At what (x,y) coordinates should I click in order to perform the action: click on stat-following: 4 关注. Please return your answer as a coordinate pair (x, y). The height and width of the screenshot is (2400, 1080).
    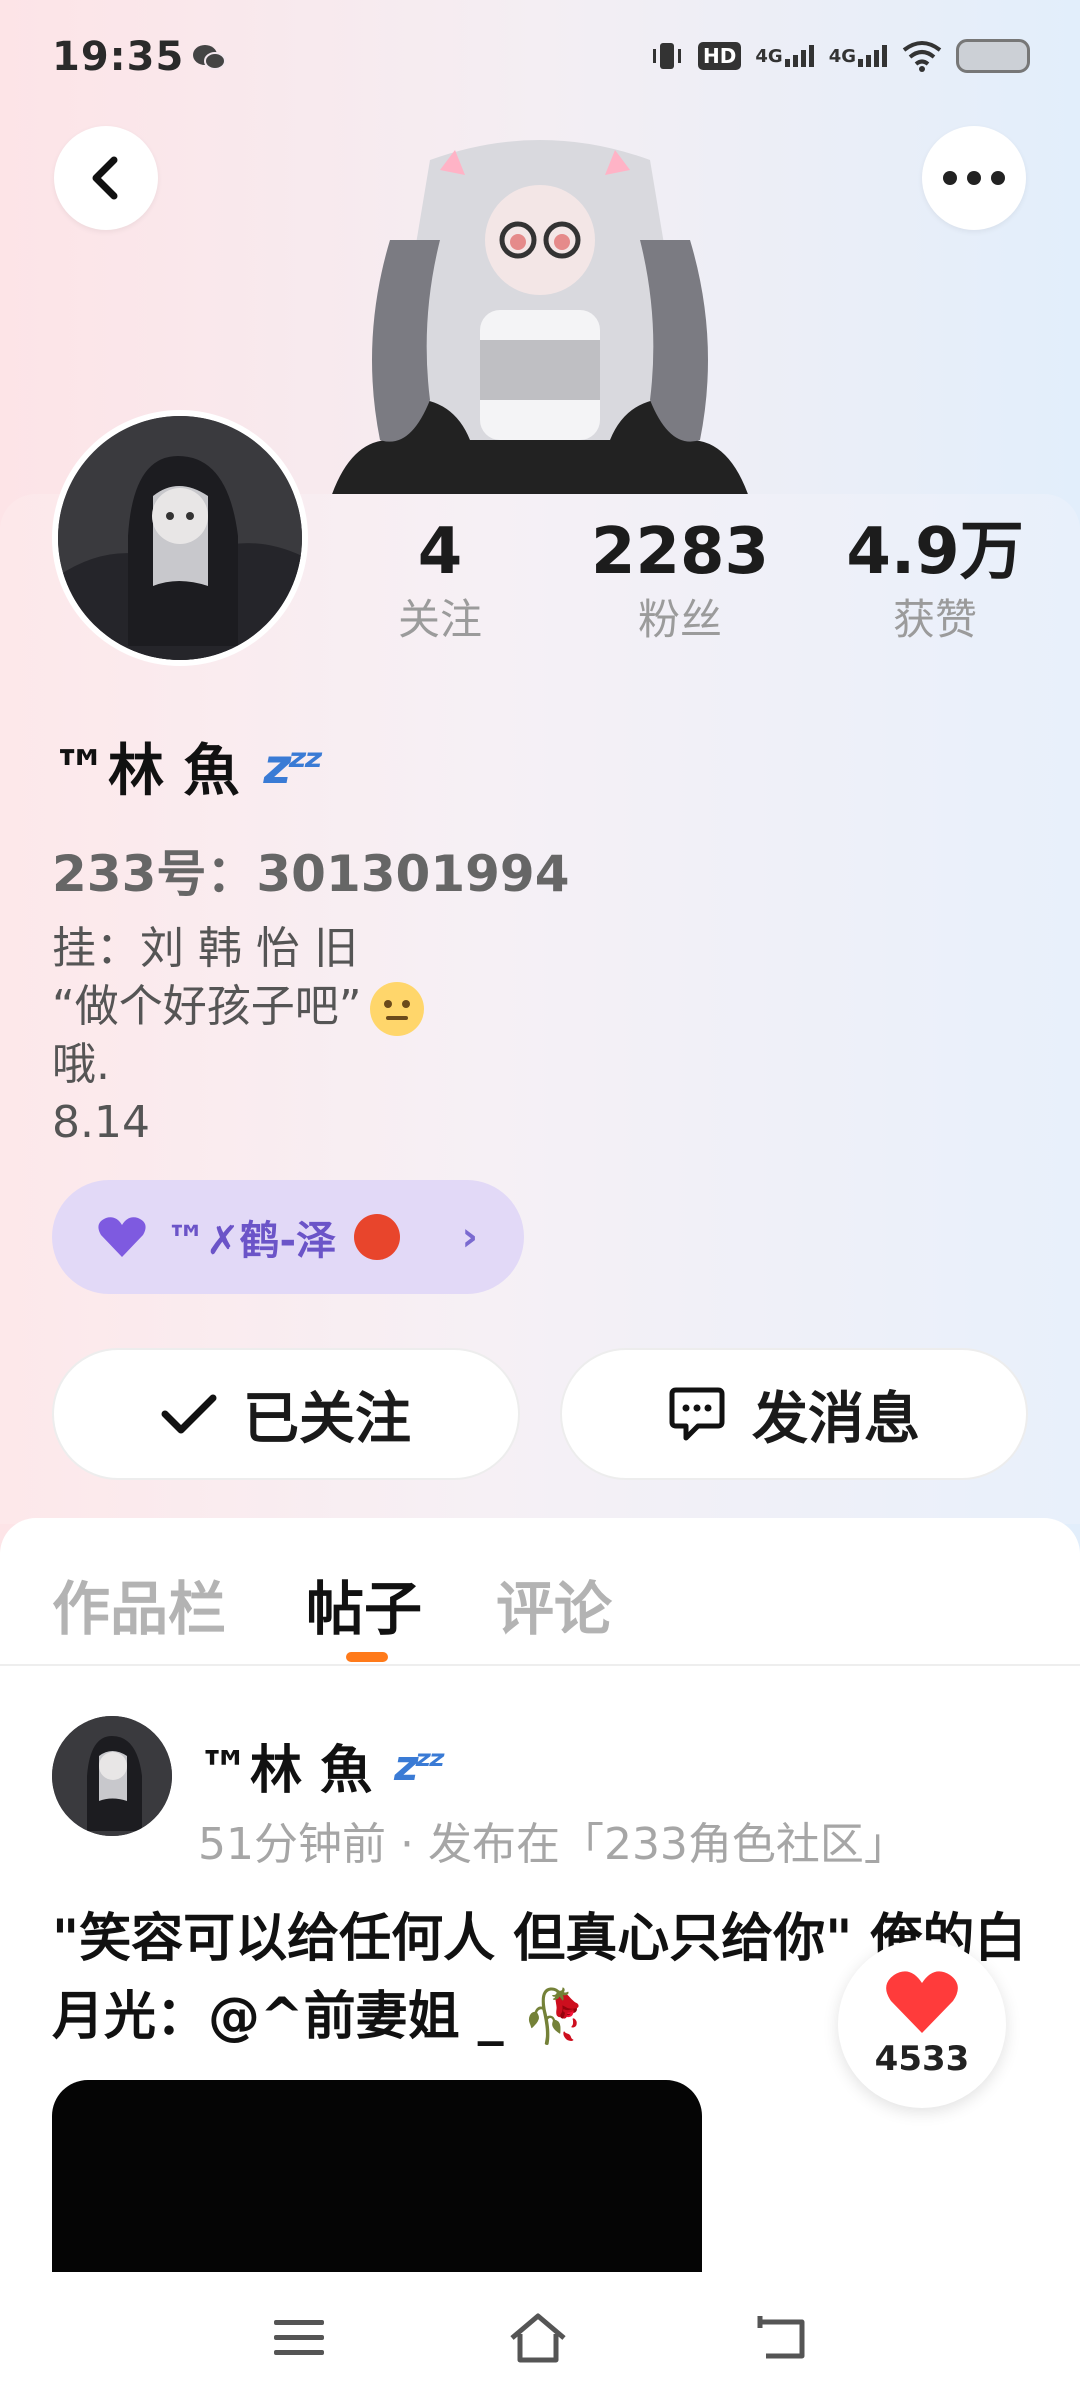
    Looking at the image, I should click on (440, 580).